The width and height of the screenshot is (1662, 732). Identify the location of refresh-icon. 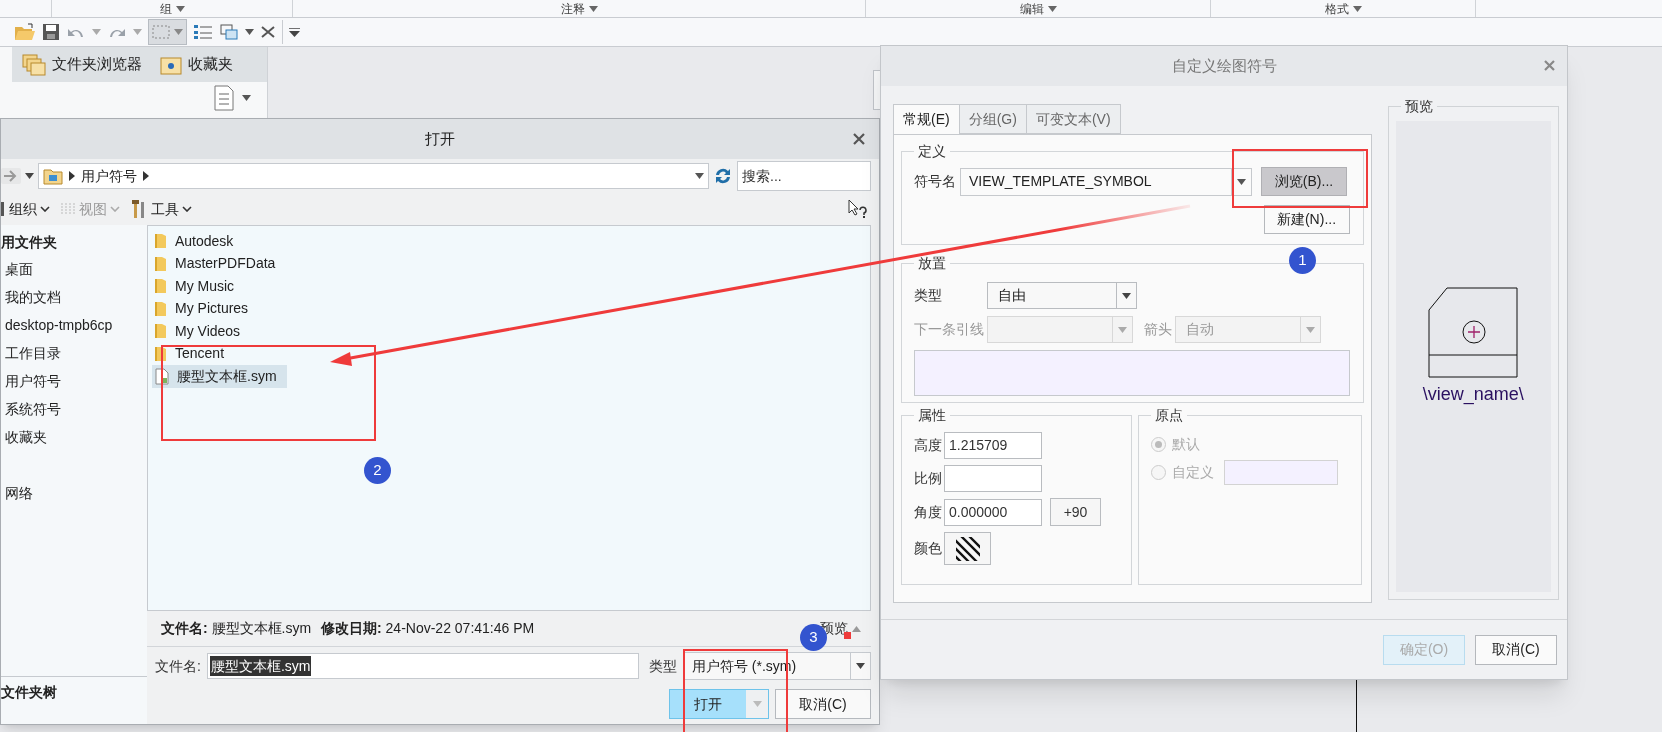
(723, 176).